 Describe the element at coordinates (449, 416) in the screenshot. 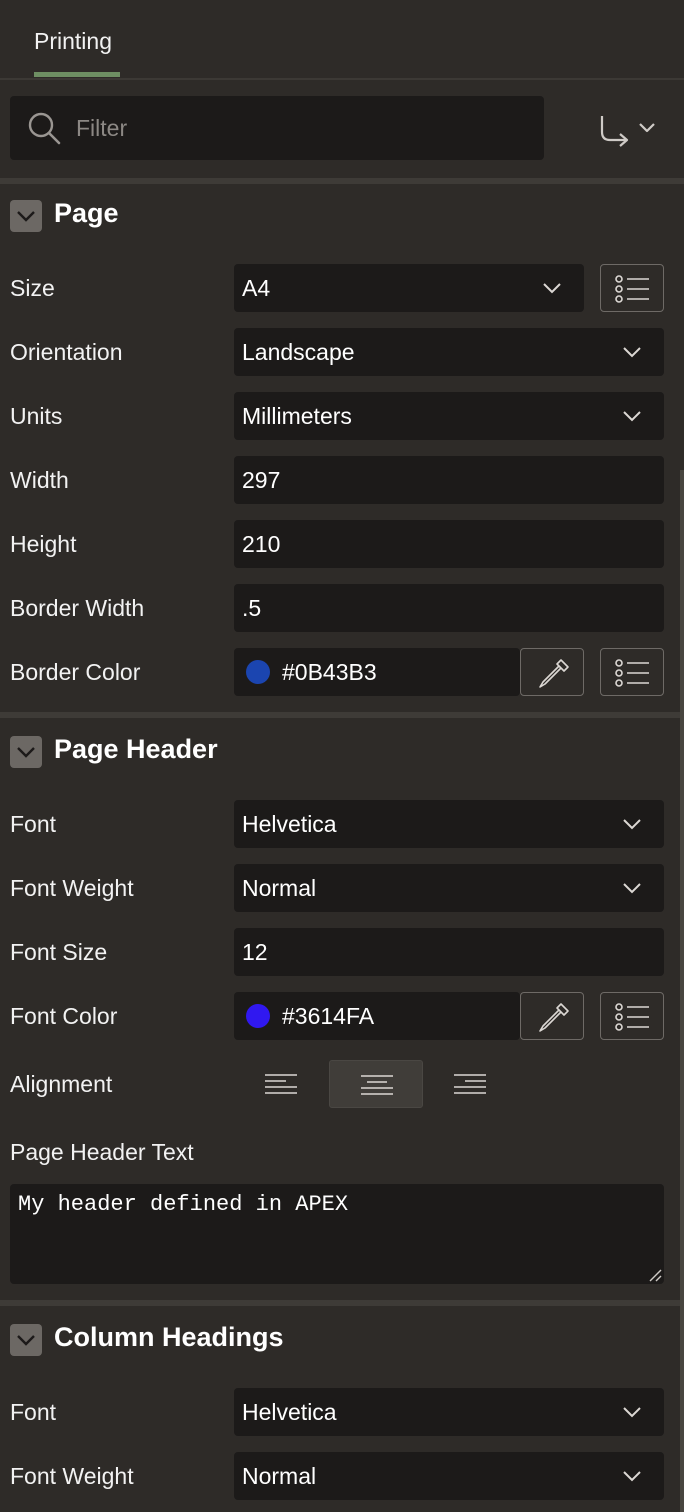

I see `units-select: Millimeters` at that location.